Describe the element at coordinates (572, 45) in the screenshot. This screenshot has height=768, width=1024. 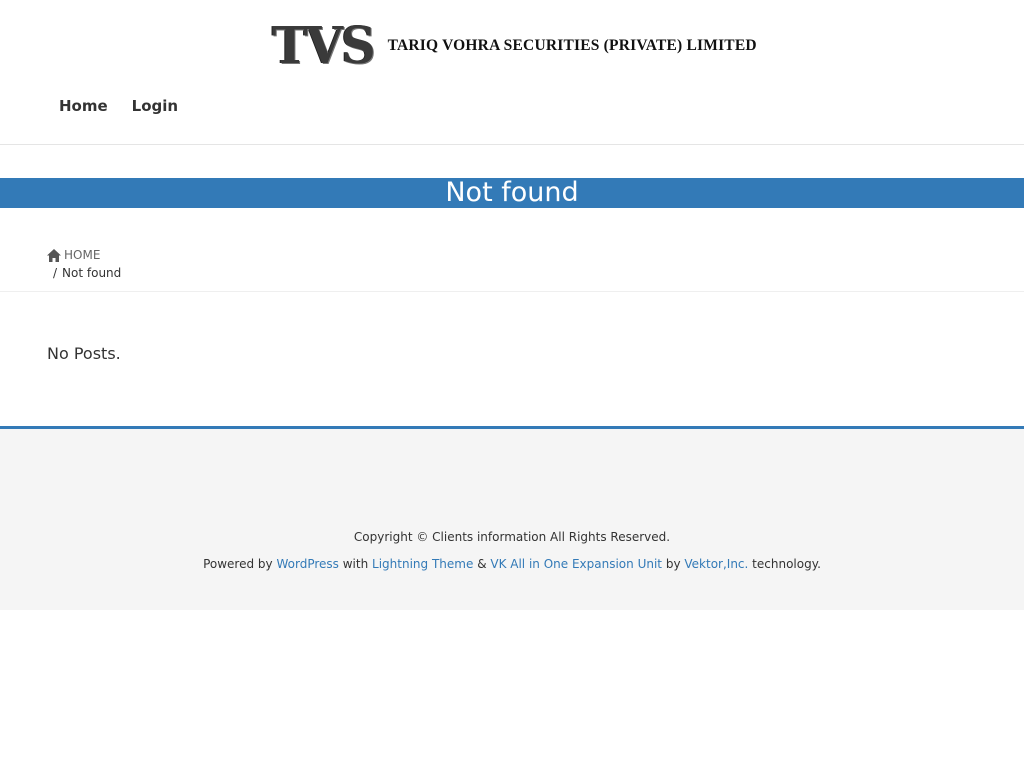
I see `logo-text: TARIQ VOHRA SECURITIES (PRIVATE) LIMITED` at that location.